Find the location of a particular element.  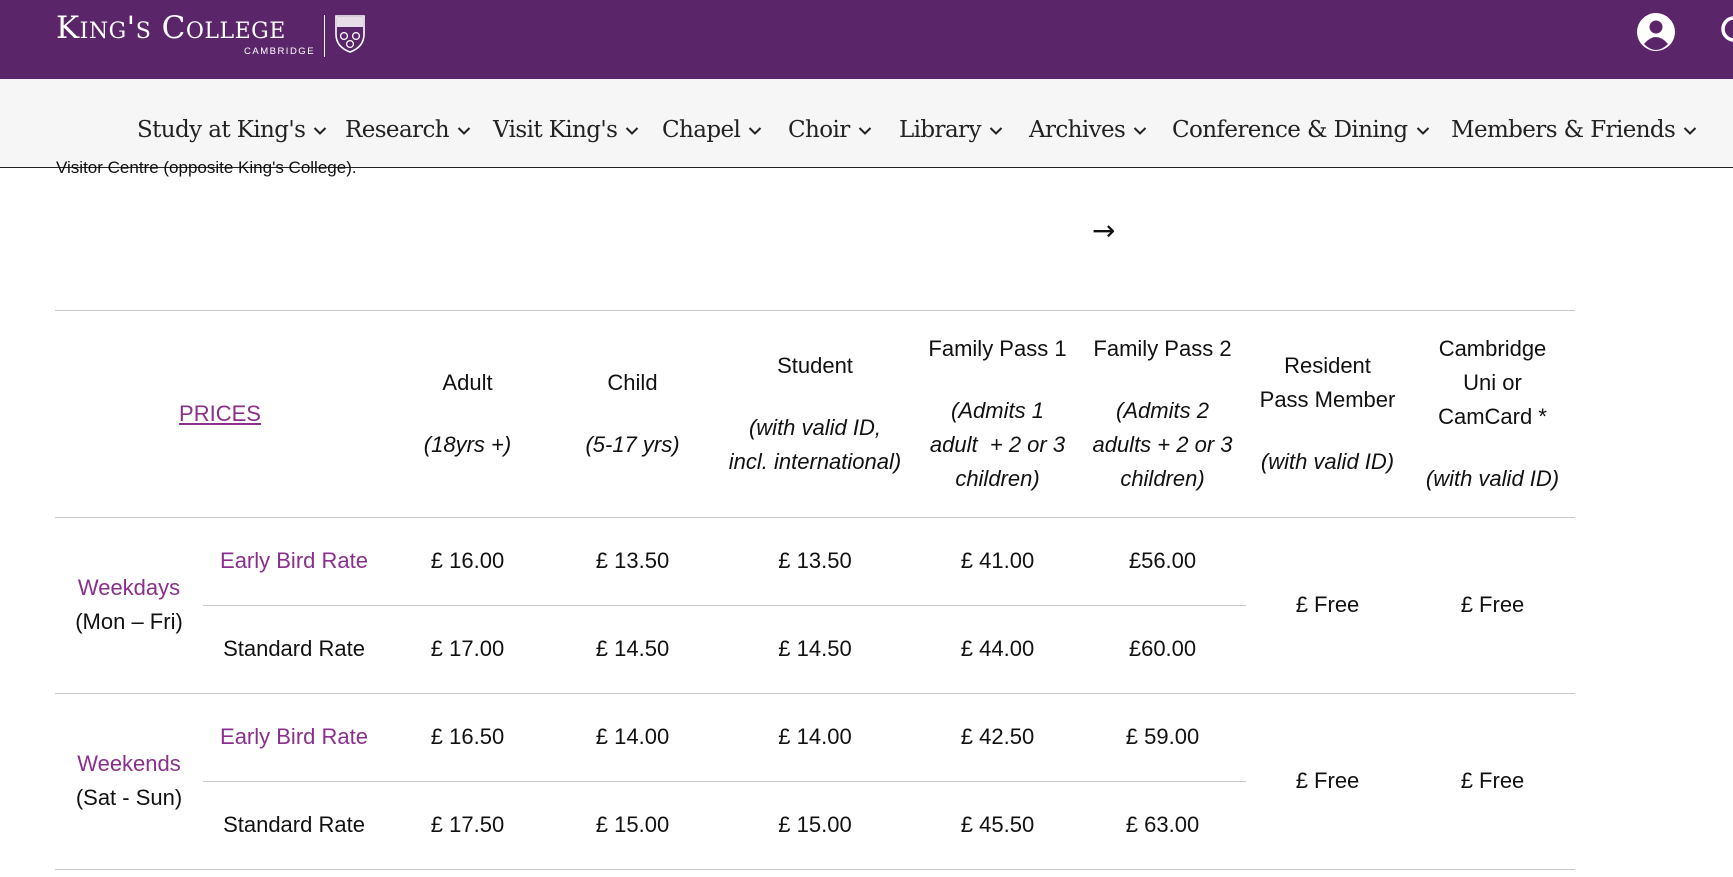

price-cell: £ 15.00 is located at coordinates (632, 825).